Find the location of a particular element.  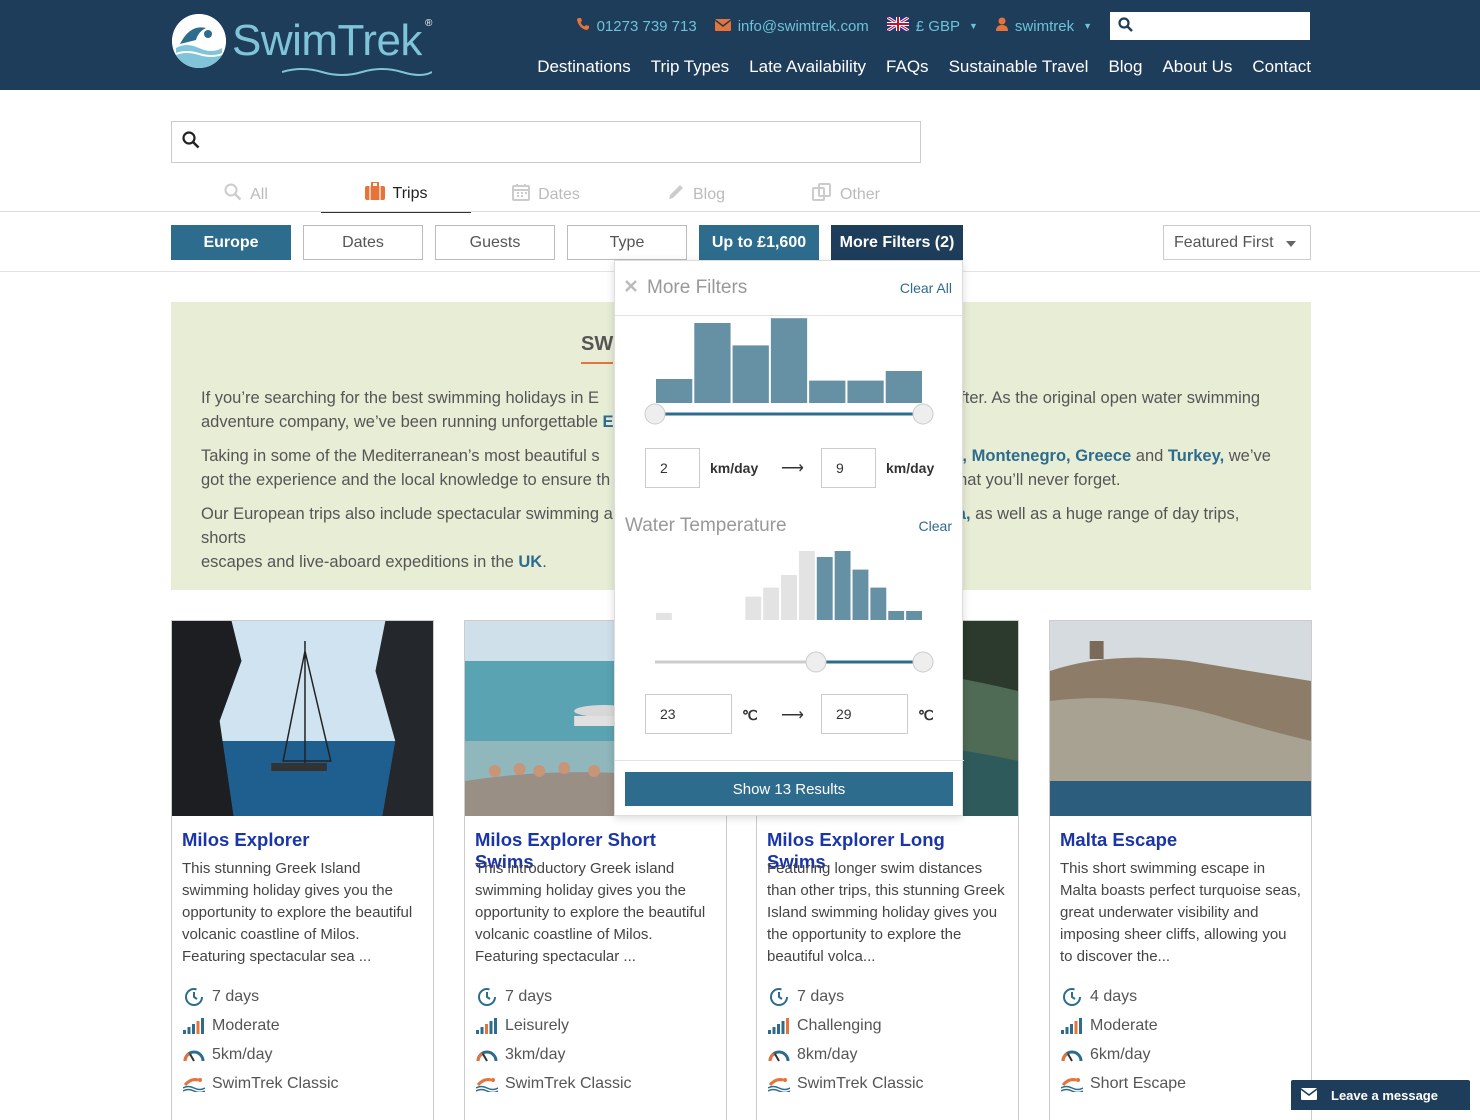

intro-link-montenegro: Montenegro, is located at coordinates (1021, 456).